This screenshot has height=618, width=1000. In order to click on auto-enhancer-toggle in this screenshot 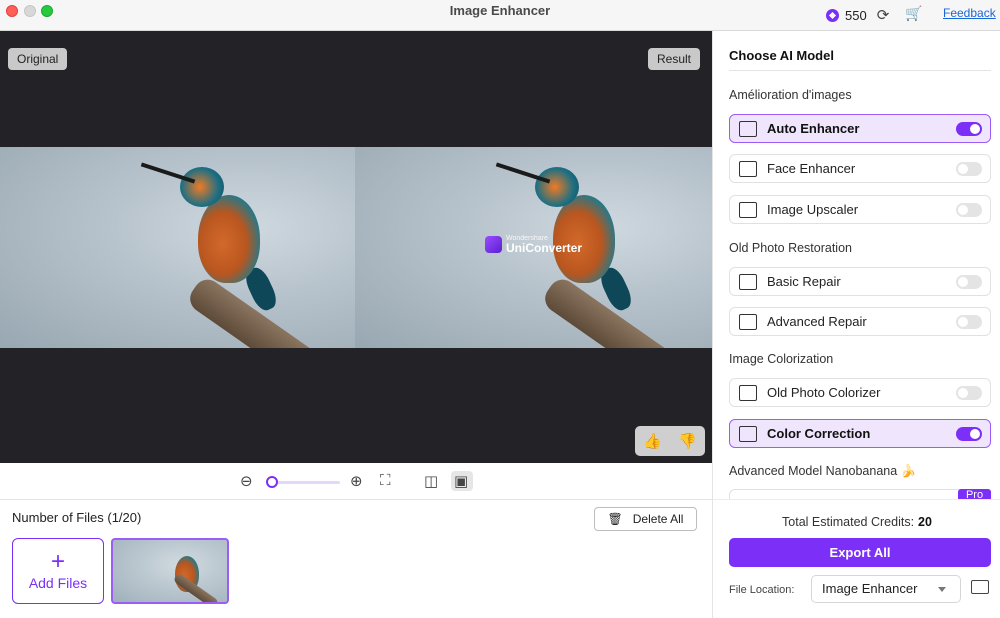, I will do `click(969, 128)`.